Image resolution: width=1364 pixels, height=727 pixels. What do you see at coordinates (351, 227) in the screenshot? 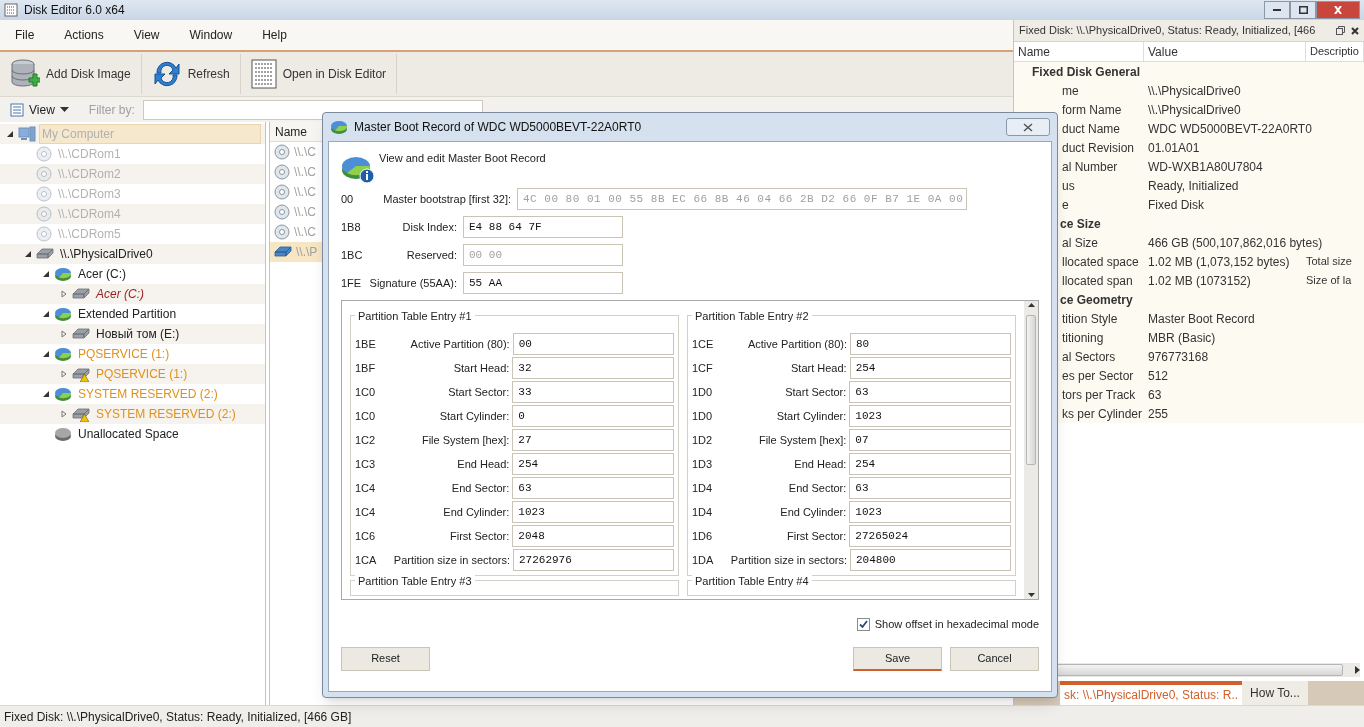
I see `offset-label: 1B8` at bounding box center [351, 227].